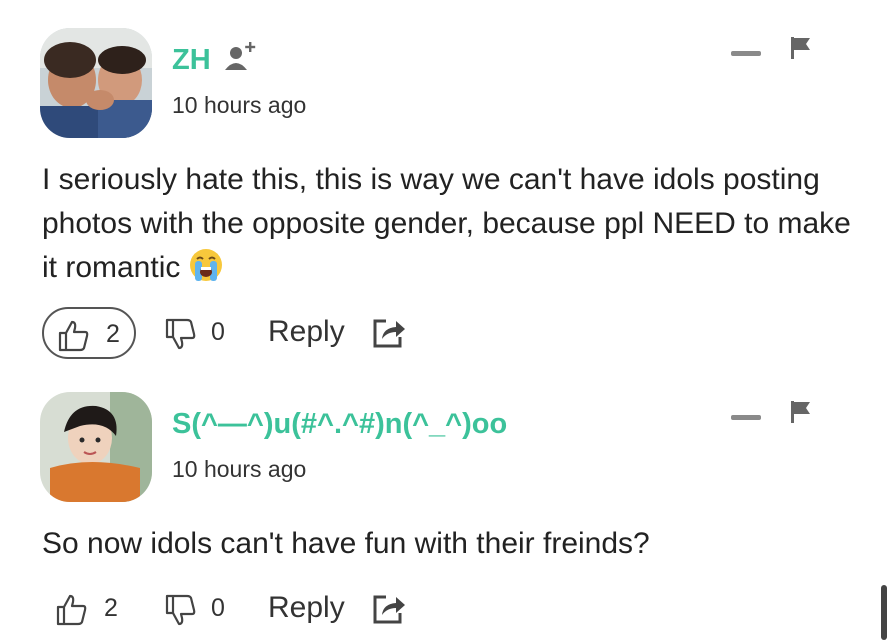  Describe the element at coordinates (884, 612) in the screenshot. I see `scrollbar` at that location.